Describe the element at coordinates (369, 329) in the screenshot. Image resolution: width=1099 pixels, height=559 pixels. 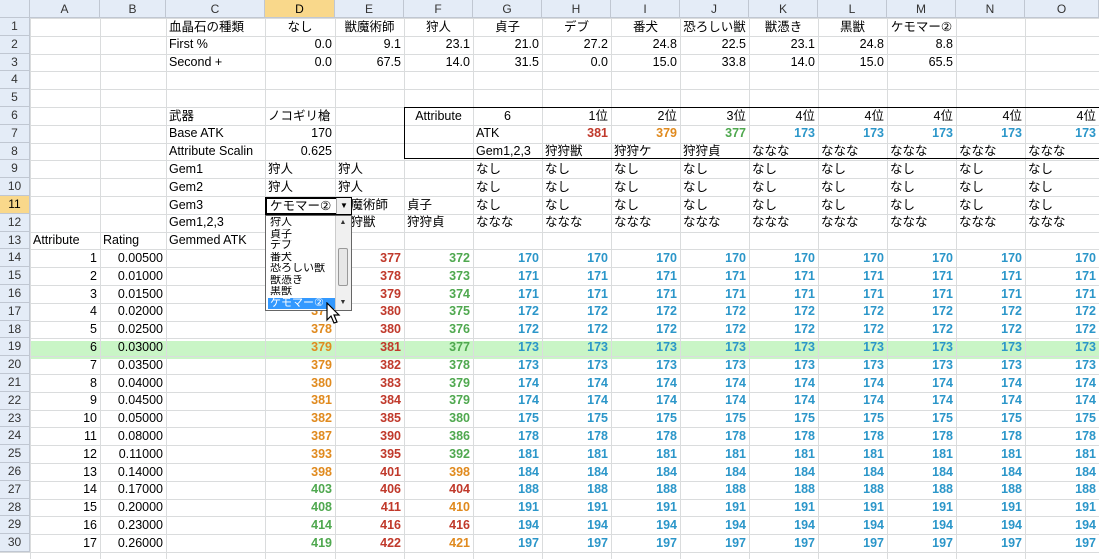
I see `gemmed-atk-e: 380` at that location.